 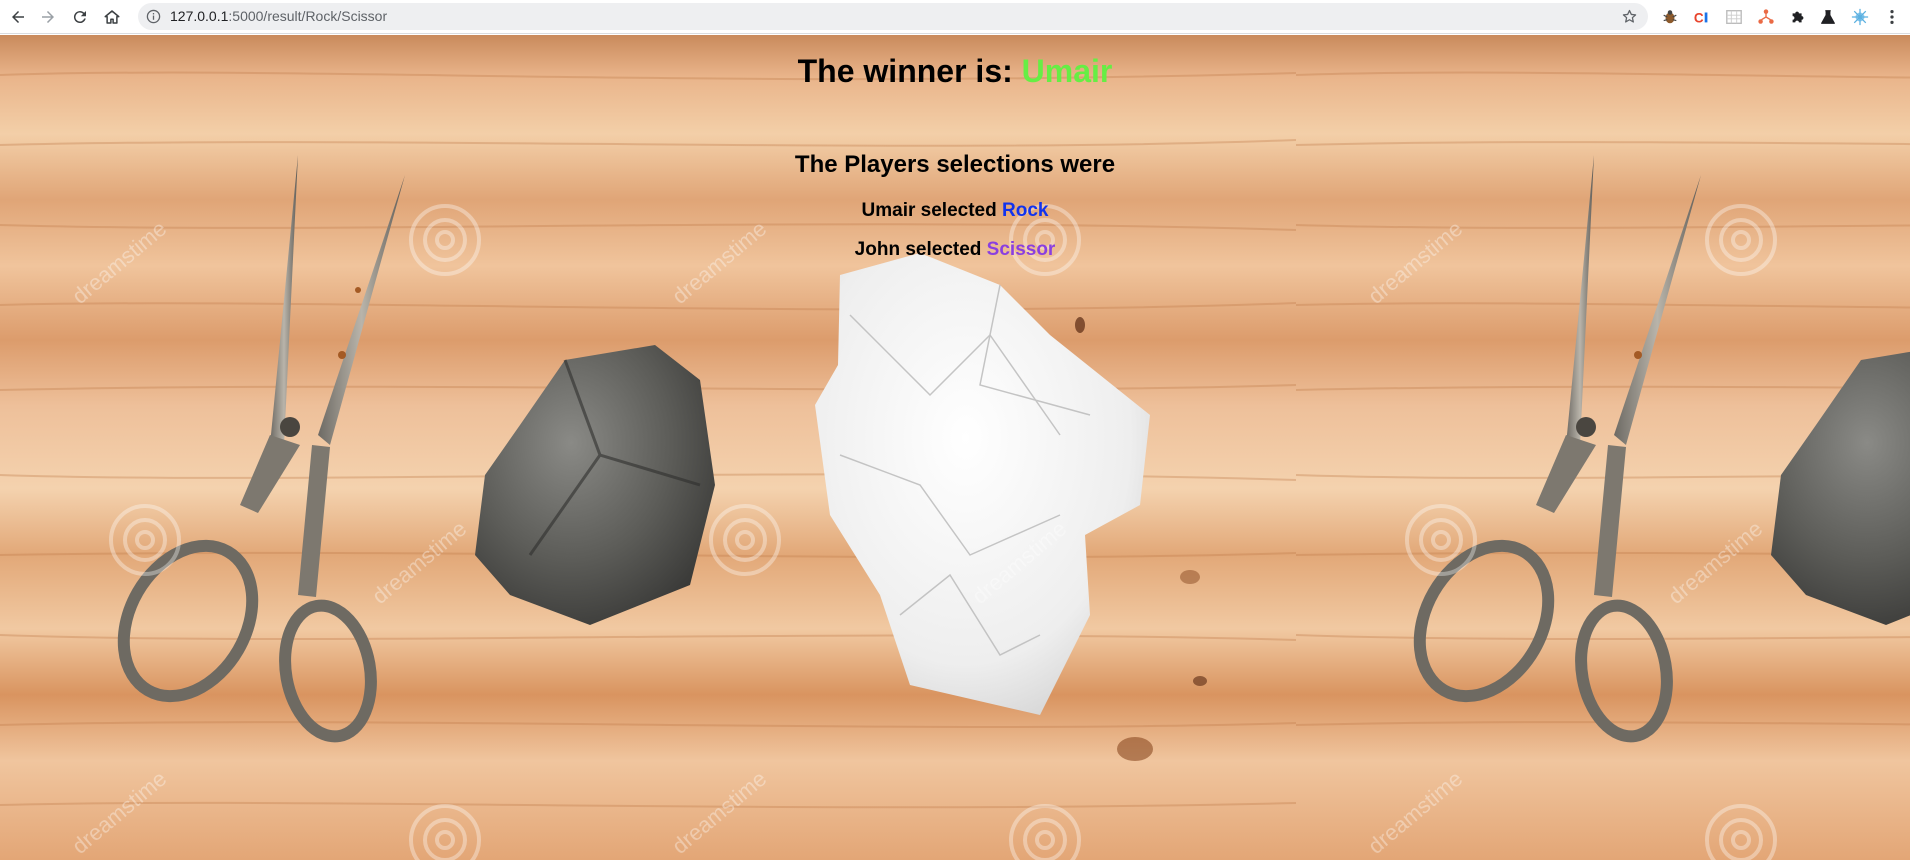 I want to click on flask-icon, so click(x=1828, y=17).